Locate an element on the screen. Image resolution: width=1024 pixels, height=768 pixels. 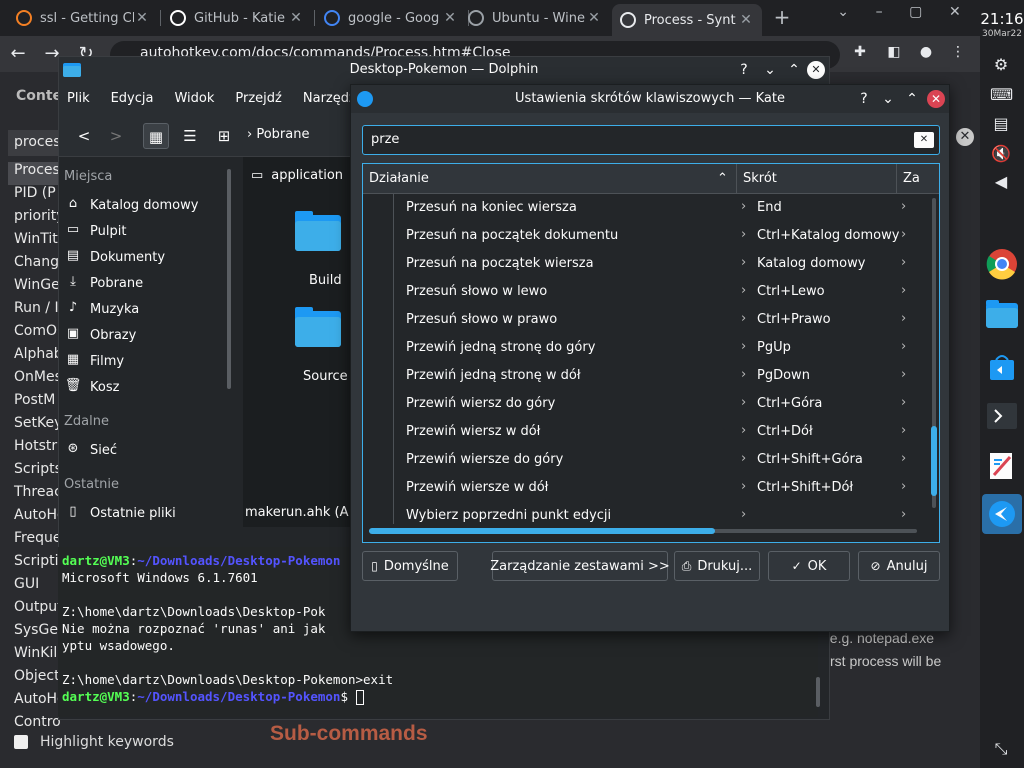
docs-index-item: WinTitl is located at coordinates (34, 242).